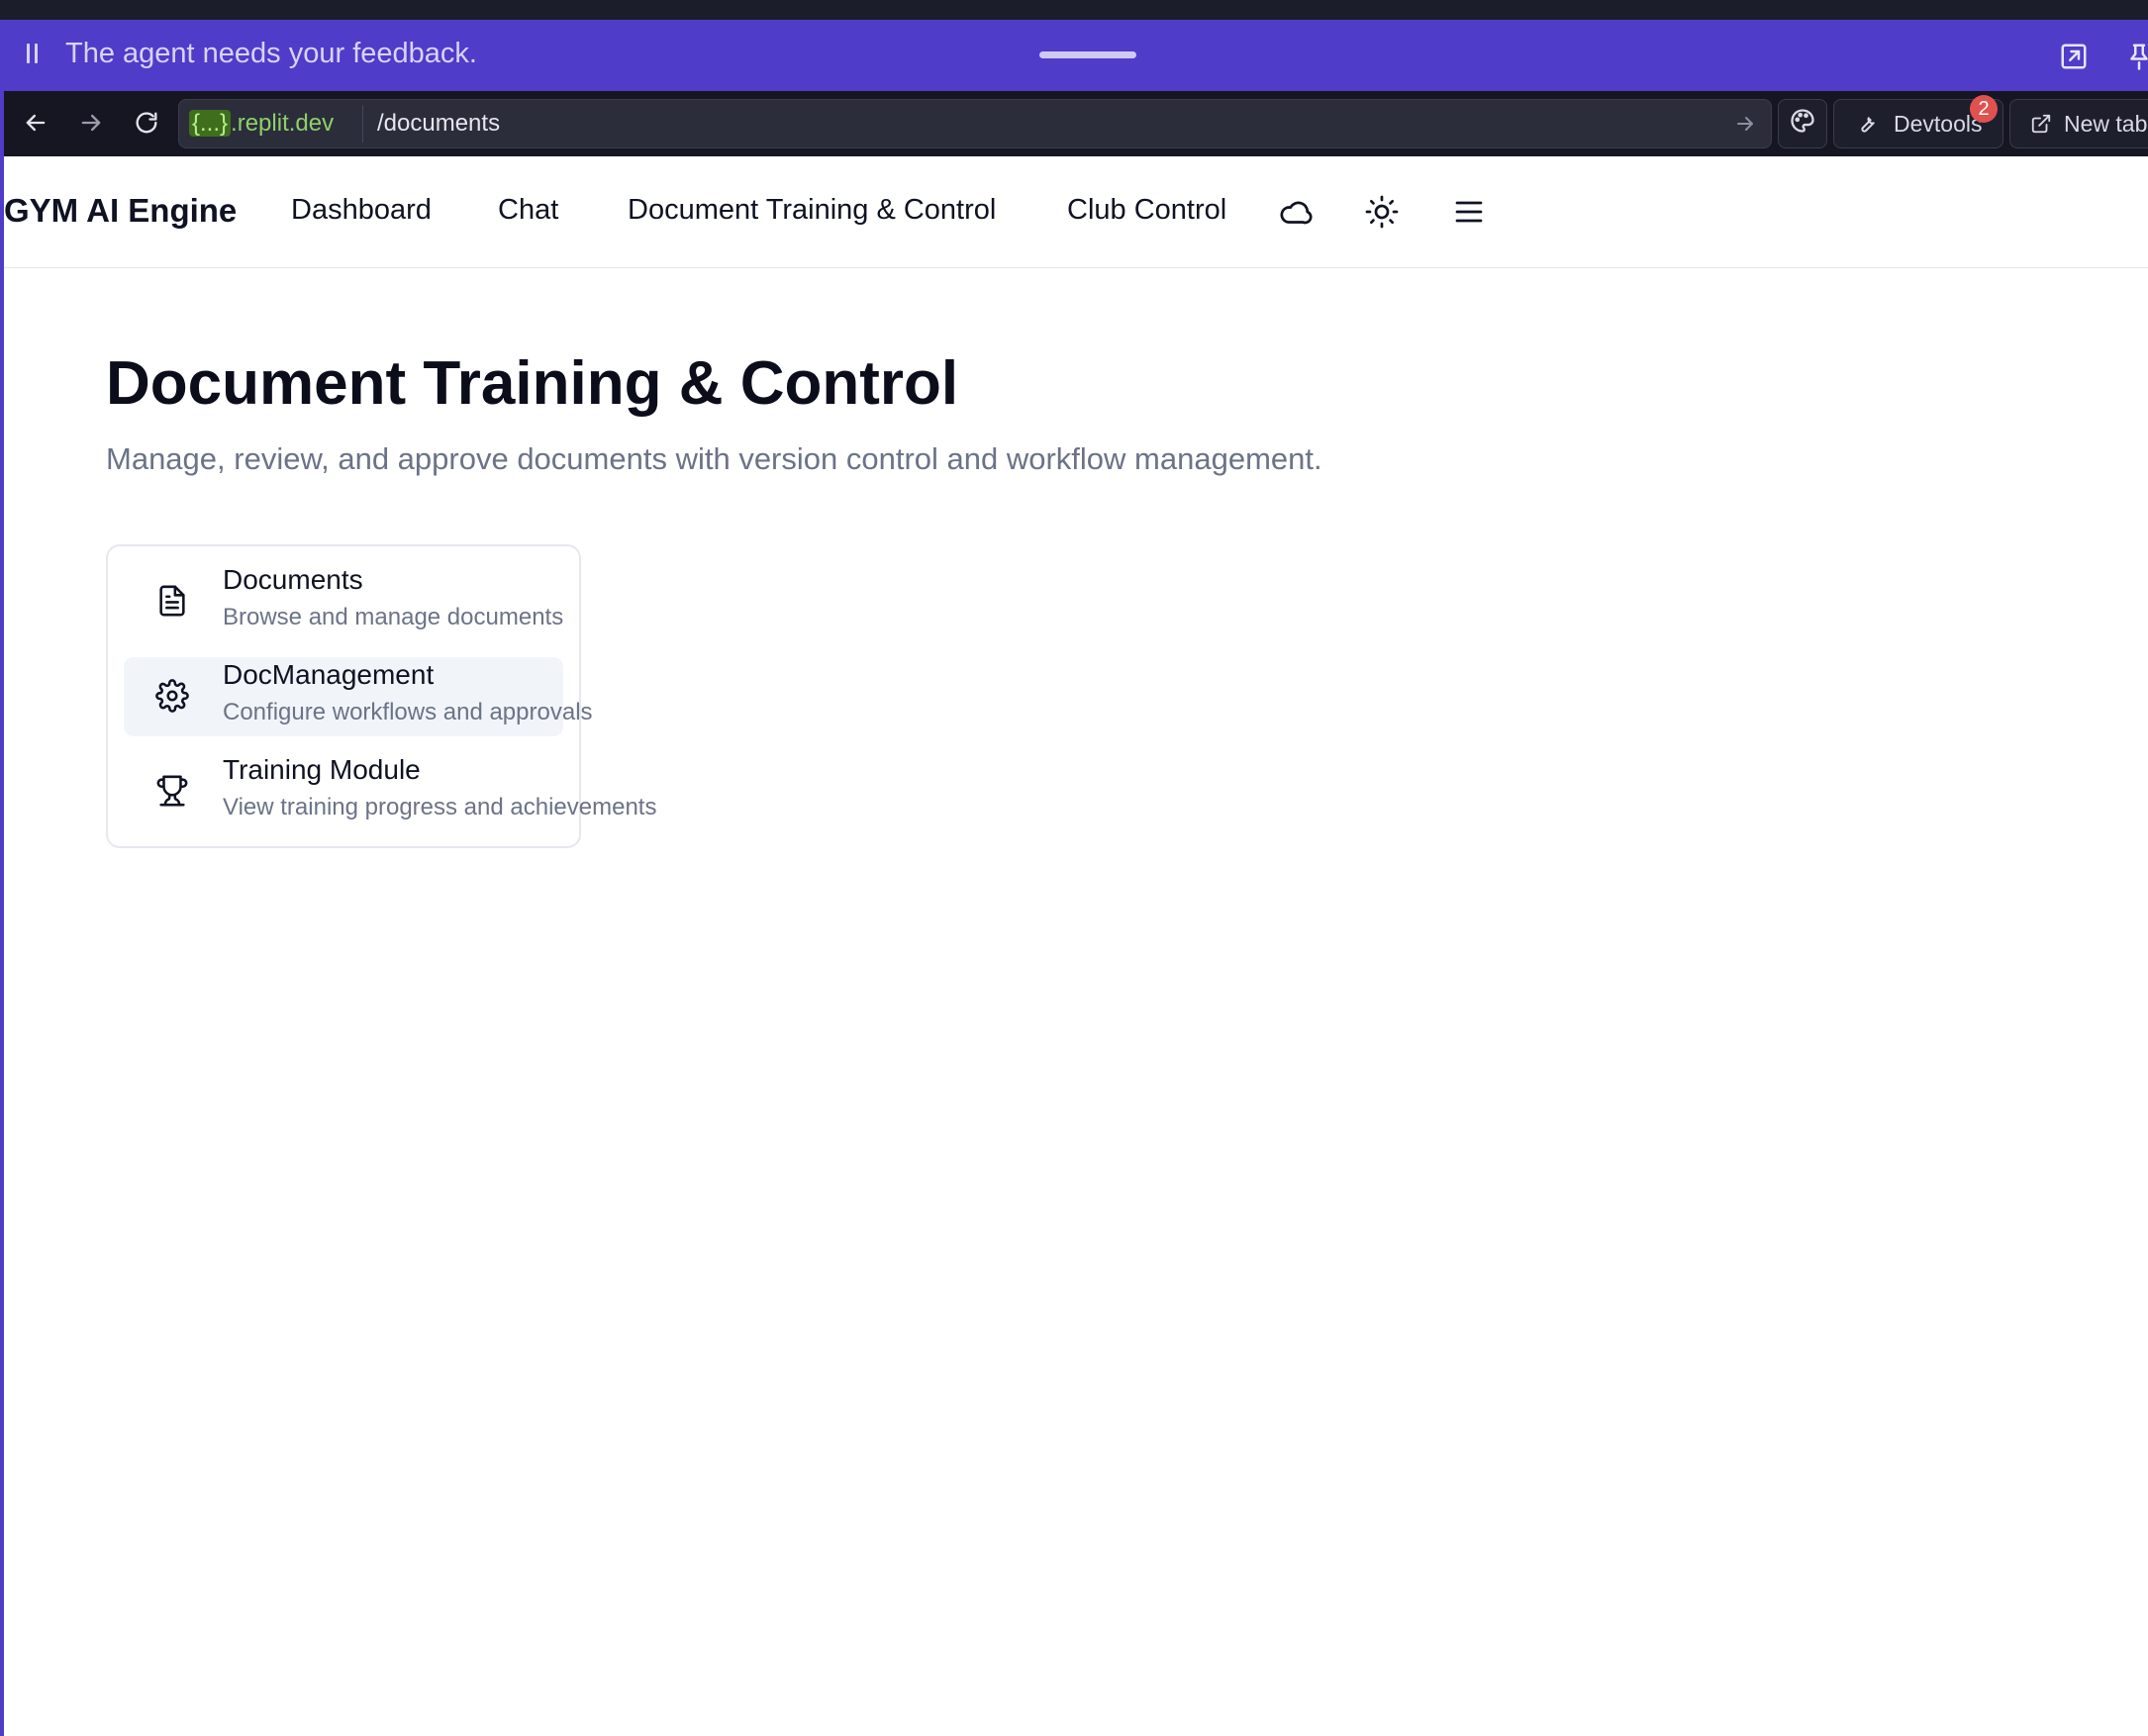 The height and width of the screenshot is (1736, 2148). Describe the element at coordinates (293, 579) in the screenshot. I see `menu-item-title: Documents` at that location.